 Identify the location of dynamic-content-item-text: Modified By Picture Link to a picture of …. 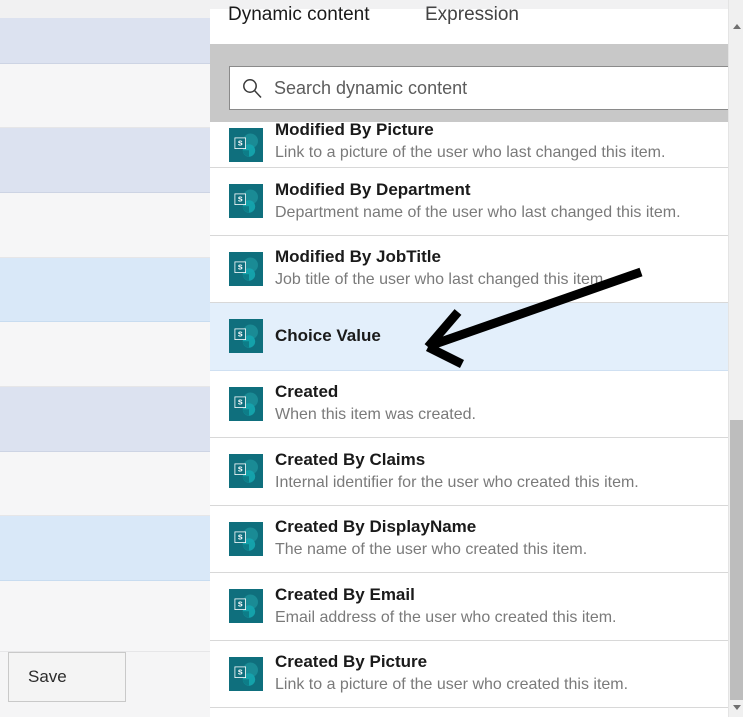
(470, 143).